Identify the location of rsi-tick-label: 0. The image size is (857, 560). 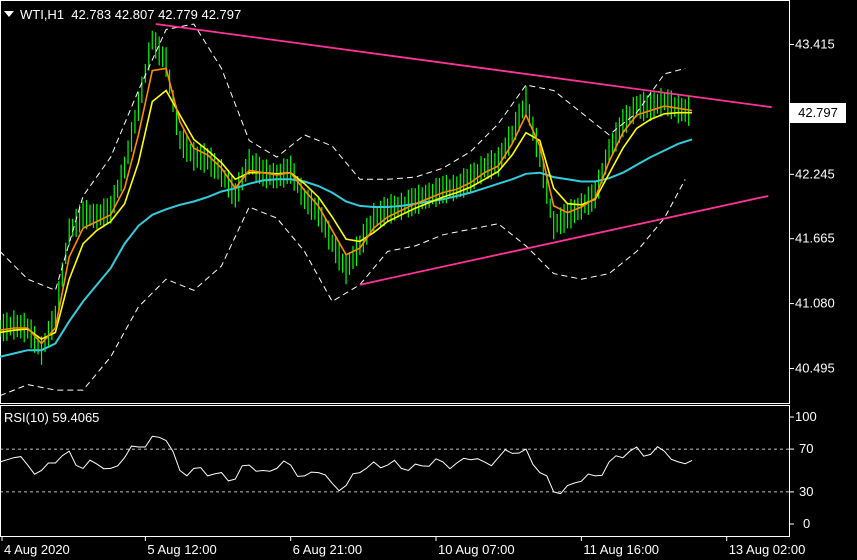
(806, 523).